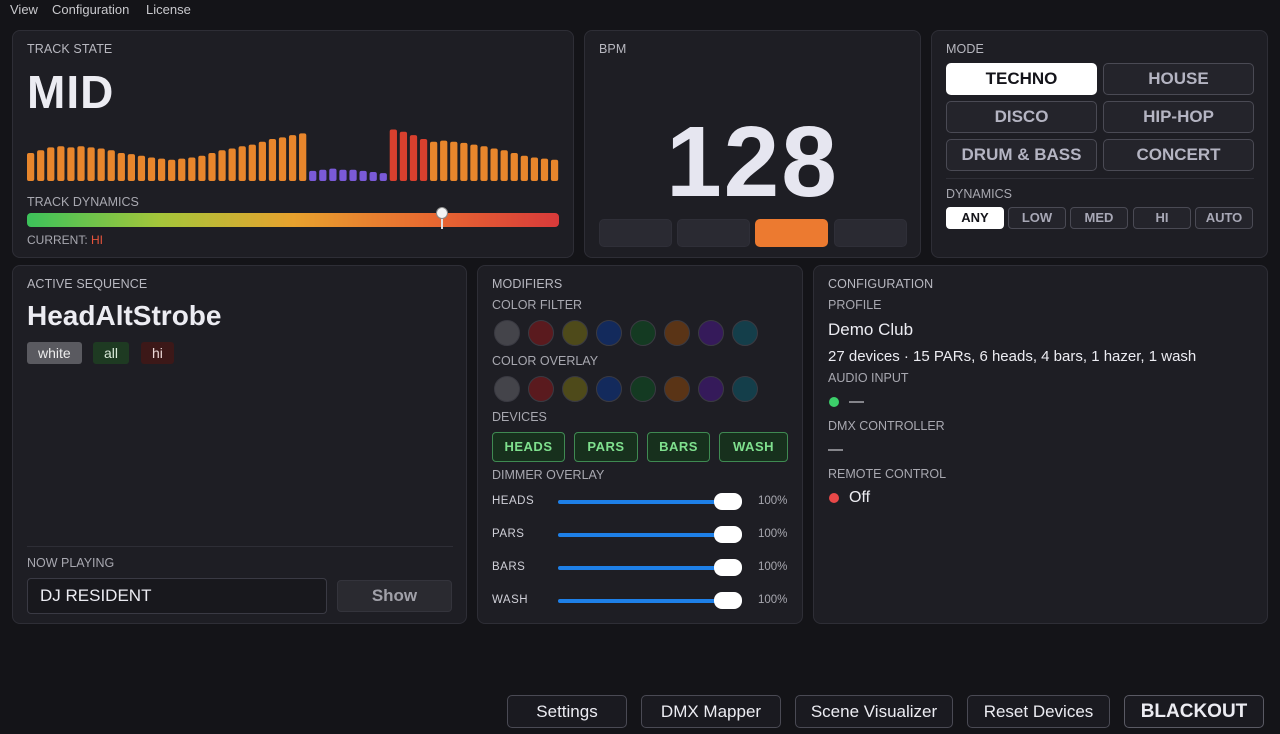 The height and width of the screenshot is (734, 1280). I want to click on dimmer-pars-label: PARS, so click(508, 534).